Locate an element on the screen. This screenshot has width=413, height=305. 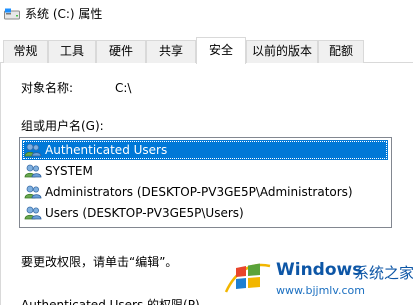
permissions-label: Authenticated Users 的权限(P) is located at coordinates (110, 301).